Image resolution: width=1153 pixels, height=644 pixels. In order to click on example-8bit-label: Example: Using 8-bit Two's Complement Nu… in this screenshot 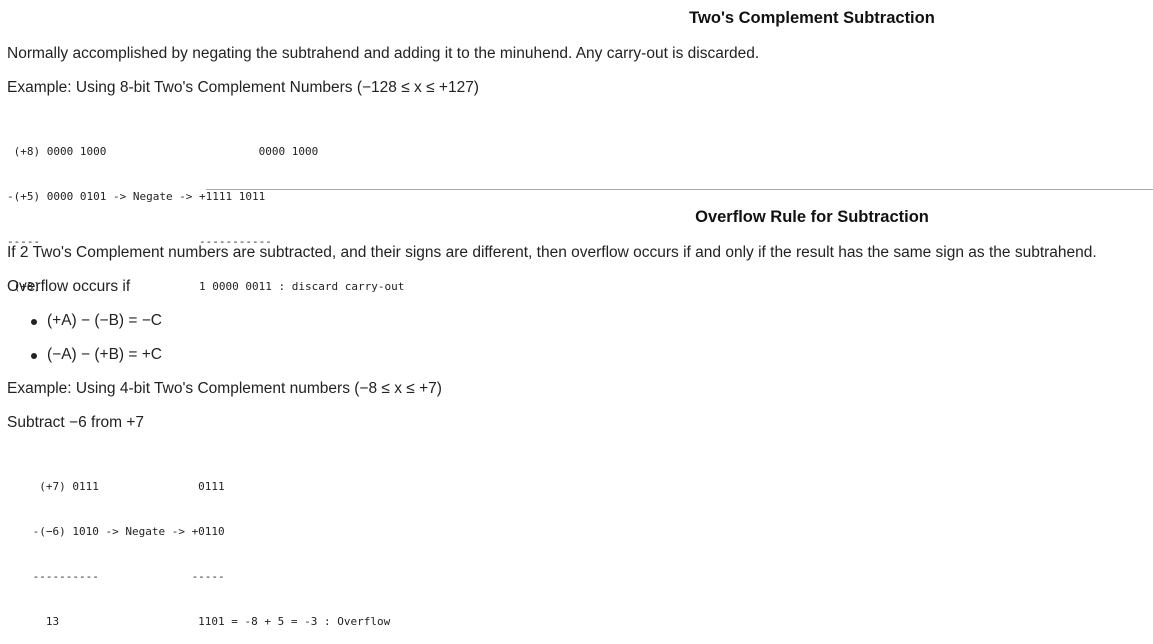, I will do `click(243, 87)`.